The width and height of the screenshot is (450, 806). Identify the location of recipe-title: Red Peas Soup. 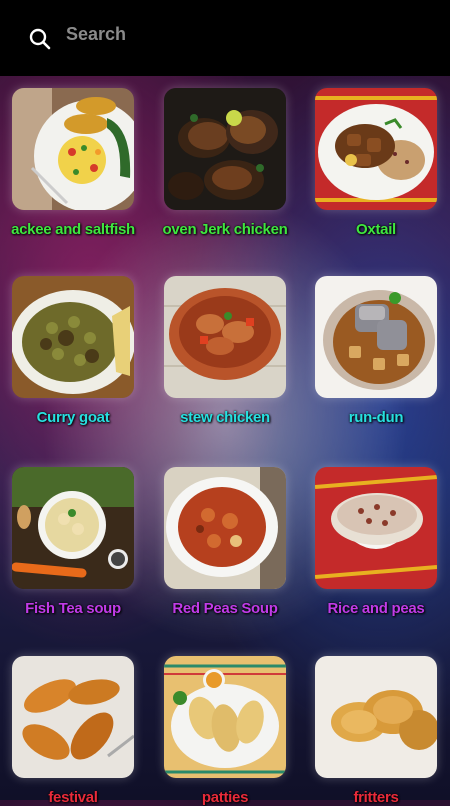
(225, 608).